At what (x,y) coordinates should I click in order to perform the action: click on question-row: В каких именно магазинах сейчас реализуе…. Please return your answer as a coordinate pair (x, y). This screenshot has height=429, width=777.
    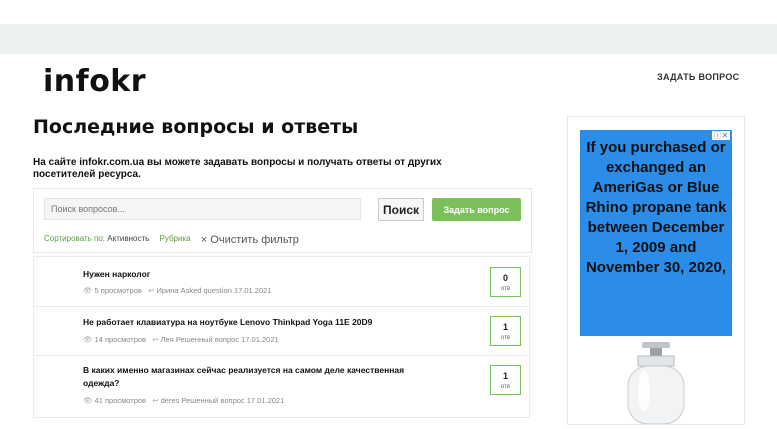
    Looking at the image, I should click on (281, 386).